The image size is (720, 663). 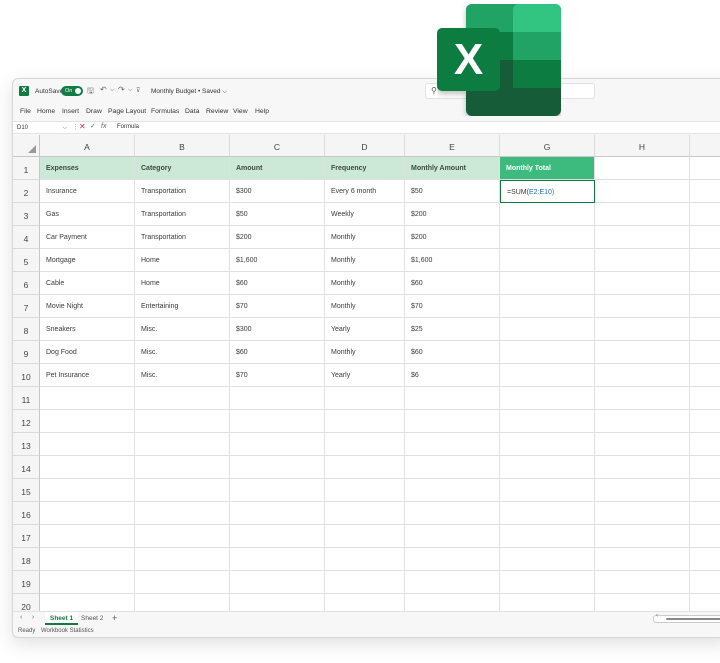 I want to click on row-header-2: 2, so click(x=26, y=191).